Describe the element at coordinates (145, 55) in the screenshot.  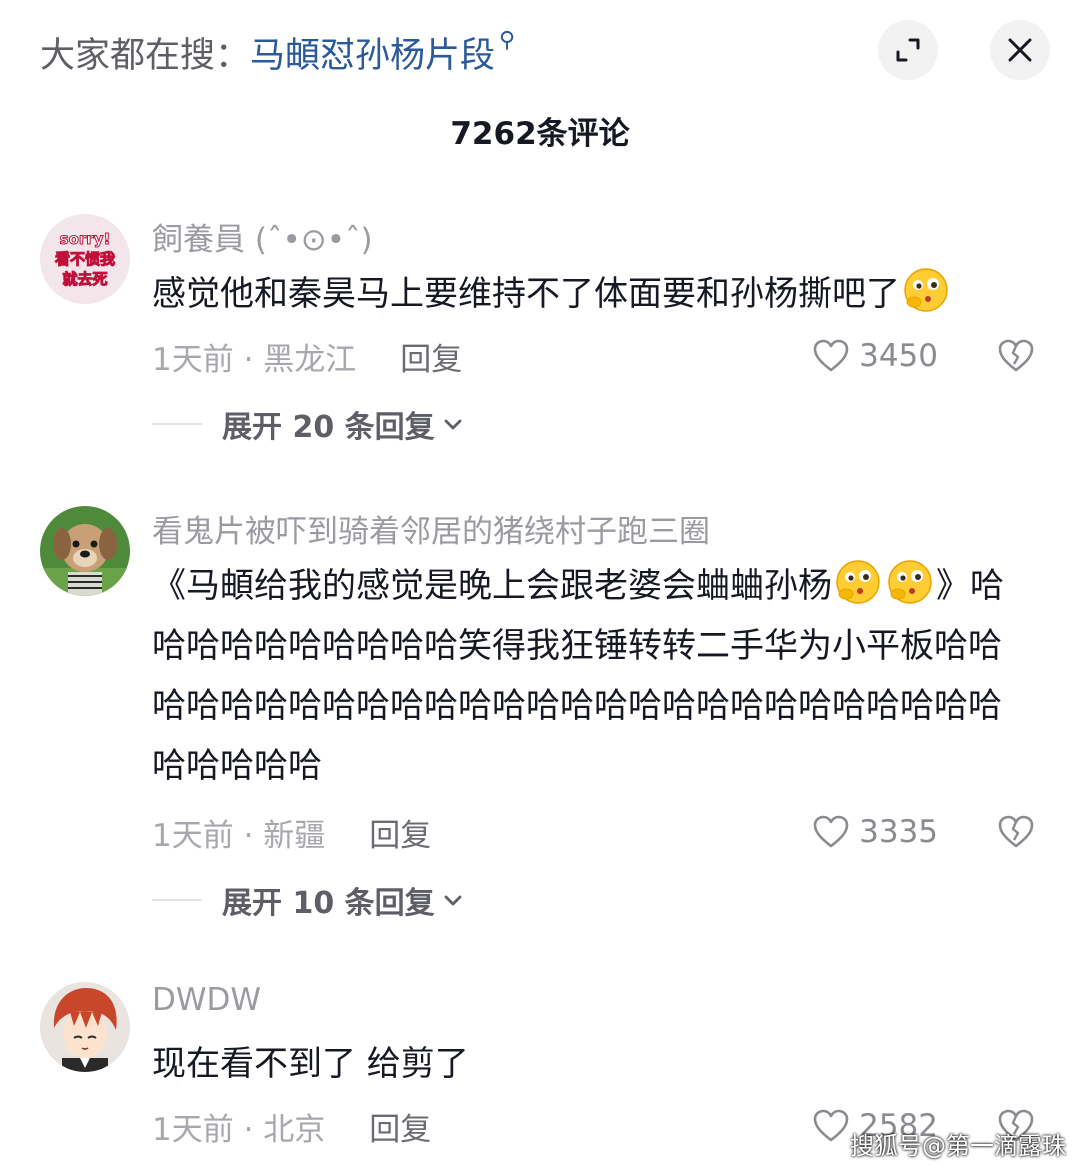
I see `search-hint-prefix: 大家都在搜：` at that location.